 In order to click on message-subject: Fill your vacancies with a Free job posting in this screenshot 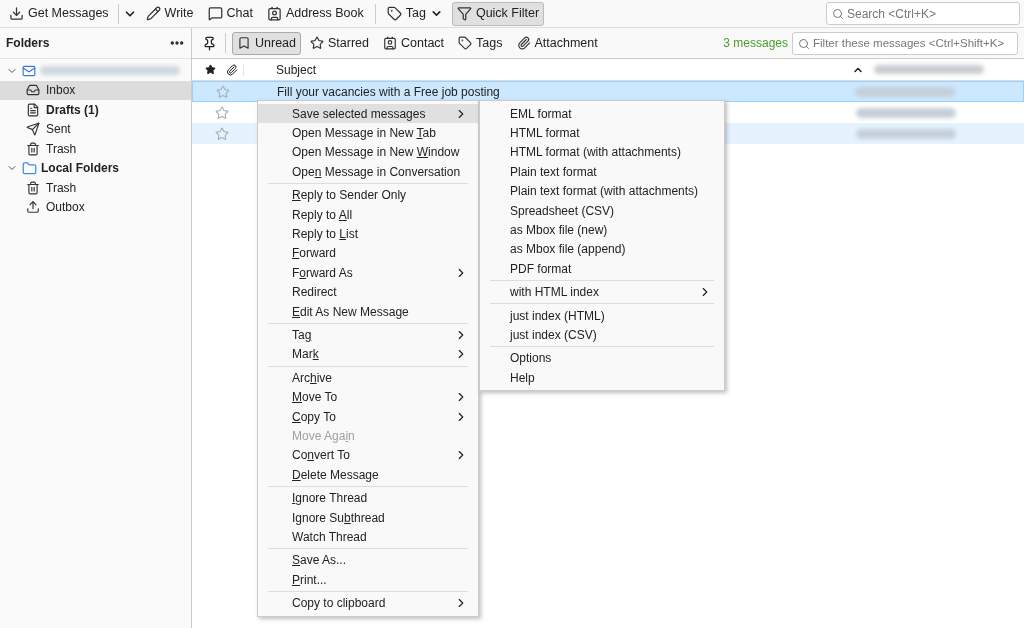, I will do `click(388, 92)`.